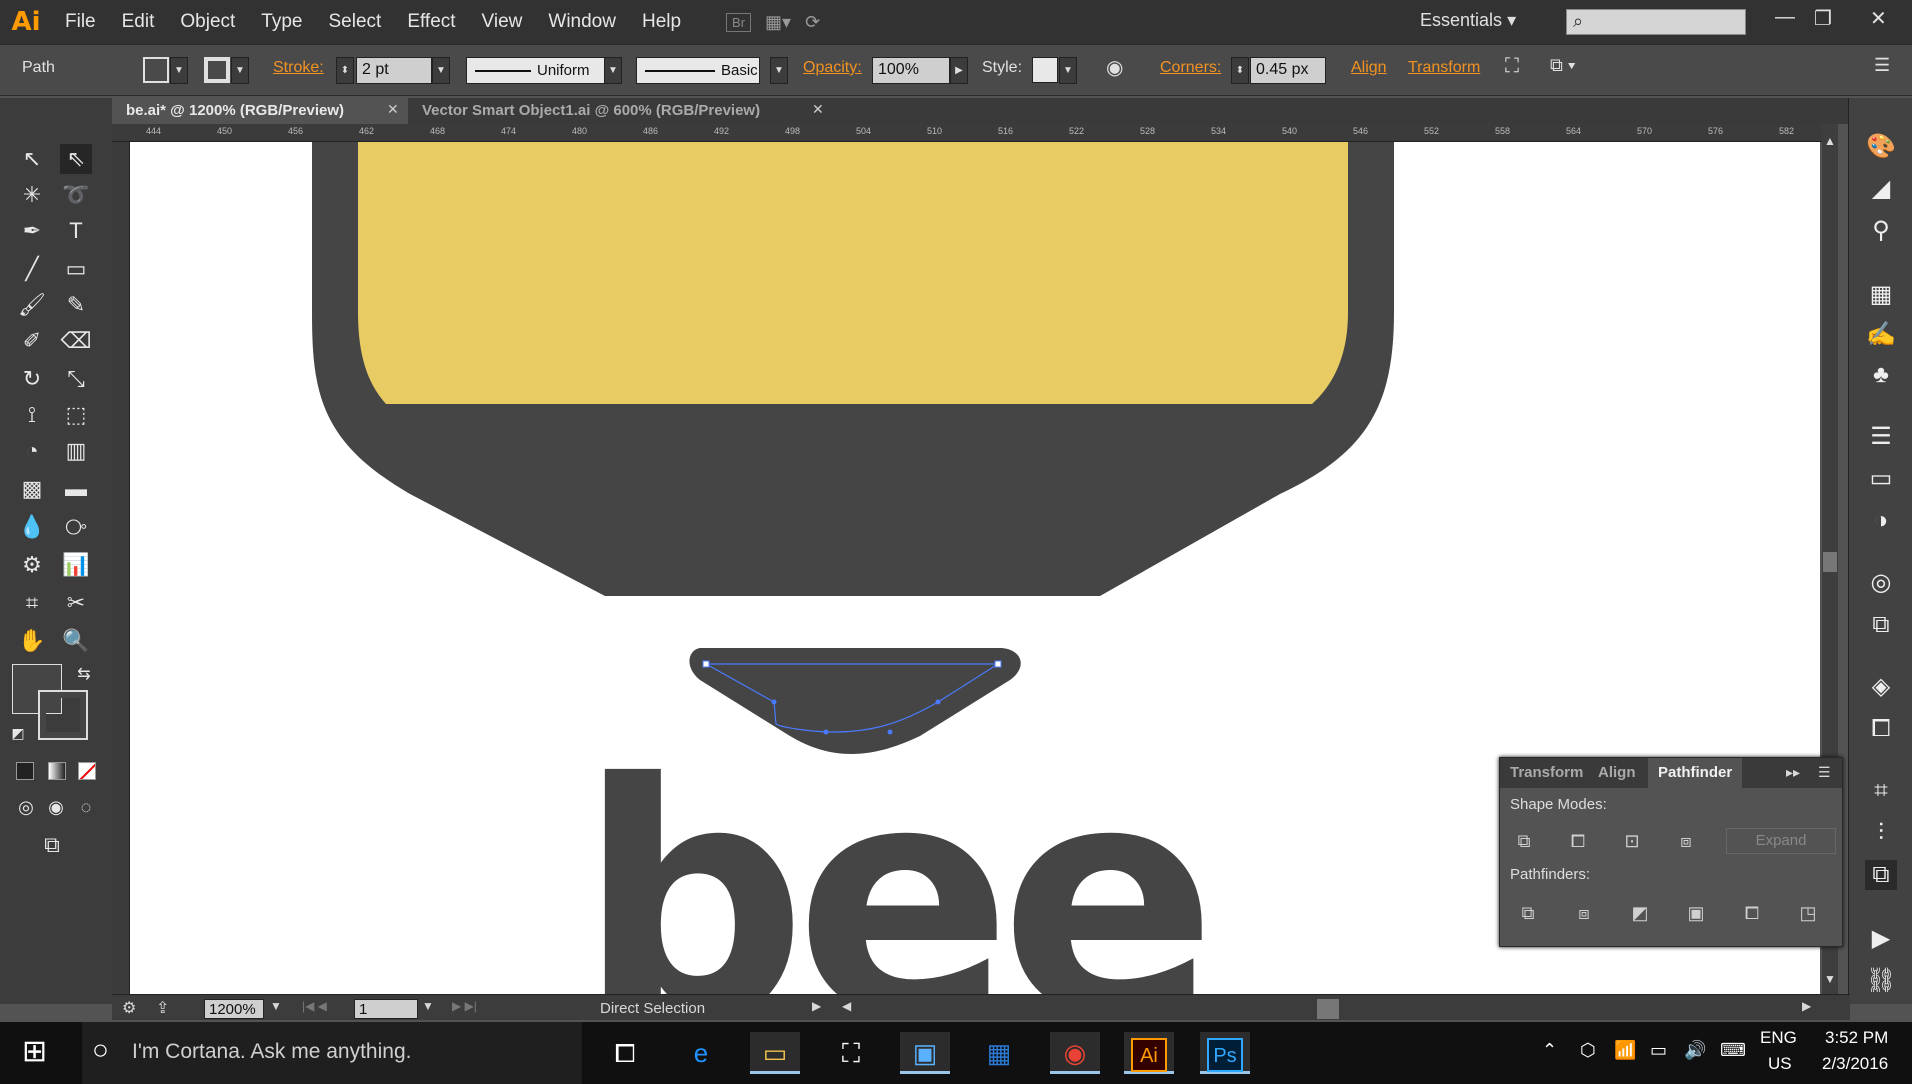 The image size is (1912, 1084). What do you see at coordinates (1512, 66) in the screenshot?
I see `isolate-object-icon: ⛶` at bounding box center [1512, 66].